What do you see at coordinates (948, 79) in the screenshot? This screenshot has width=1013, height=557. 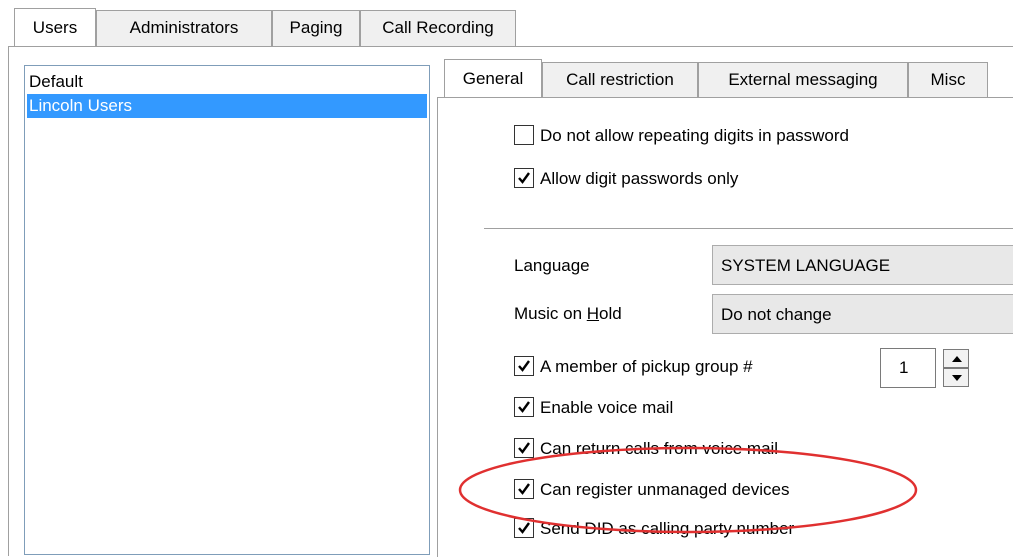 I see `tab-misc: Misc` at bounding box center [948, 79].